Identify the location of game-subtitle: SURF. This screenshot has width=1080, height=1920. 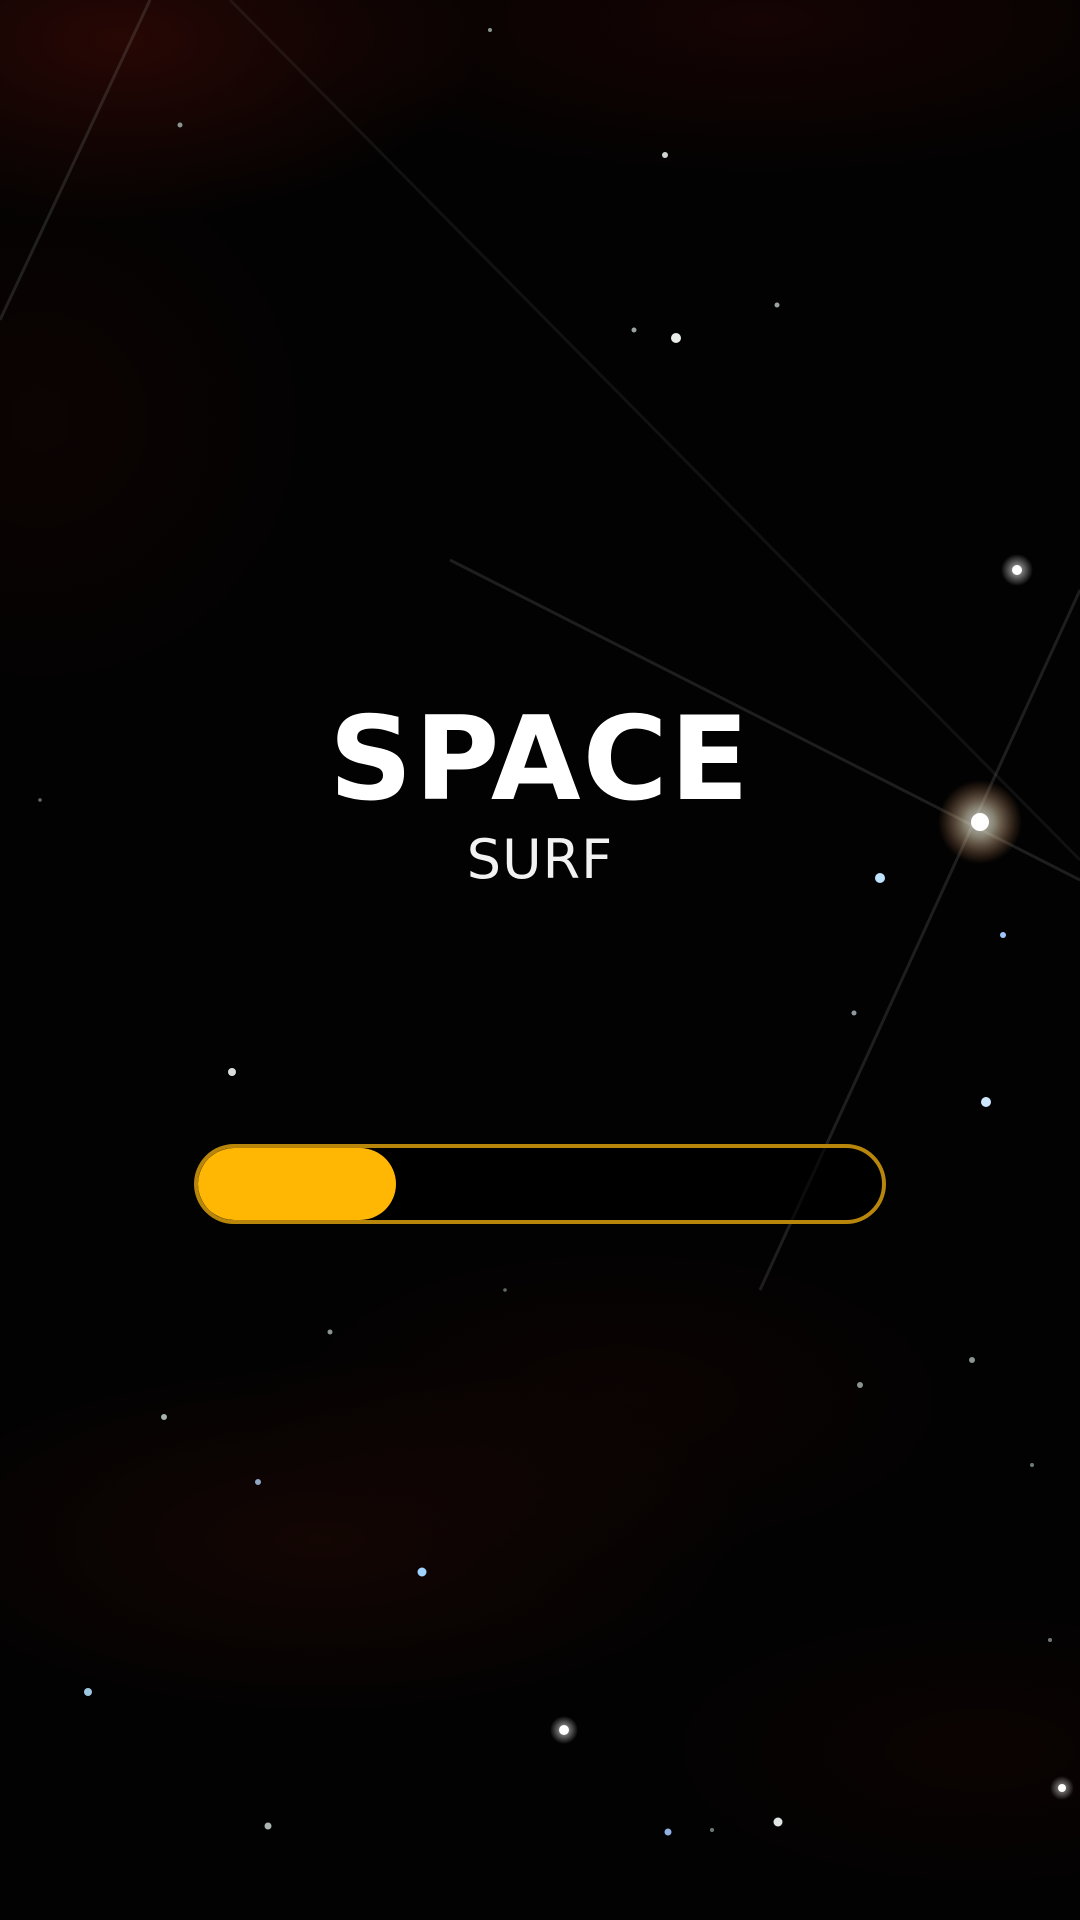
(540, 859).